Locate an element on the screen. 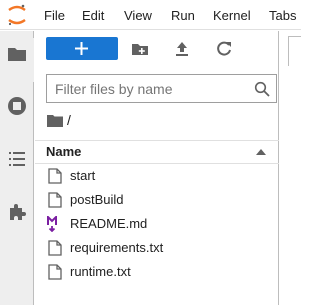 The image size is (320, 305). menu-view: View is located at coordinates (138, 16).